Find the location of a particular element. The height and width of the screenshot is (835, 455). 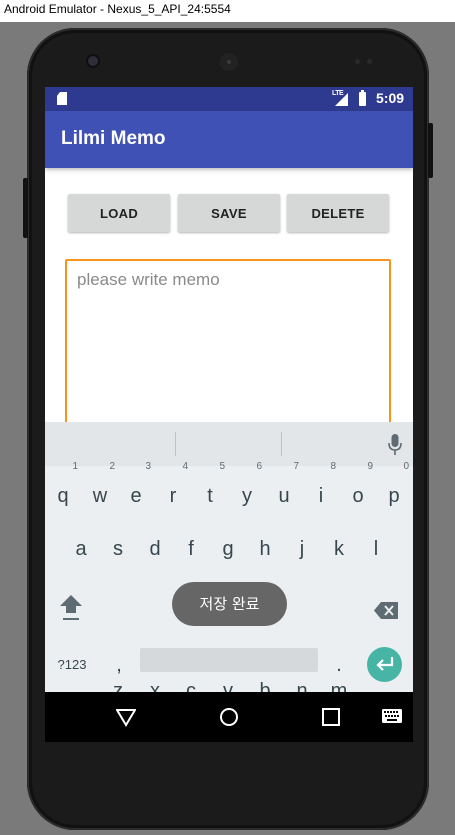

save-button: SAVE is located at coordinates (229, 213).